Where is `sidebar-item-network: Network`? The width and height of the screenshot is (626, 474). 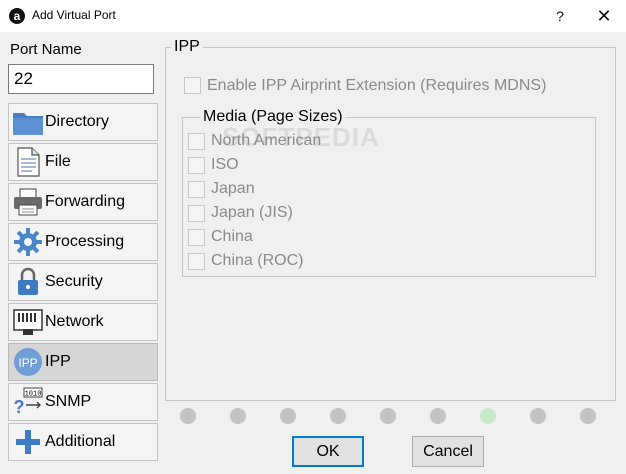
sidebar-item-network: Network is located at coordinates (83, 322).